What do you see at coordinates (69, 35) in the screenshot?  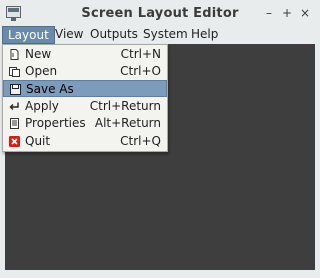 I see `menu-view: View` at bounding box center [69, 35].